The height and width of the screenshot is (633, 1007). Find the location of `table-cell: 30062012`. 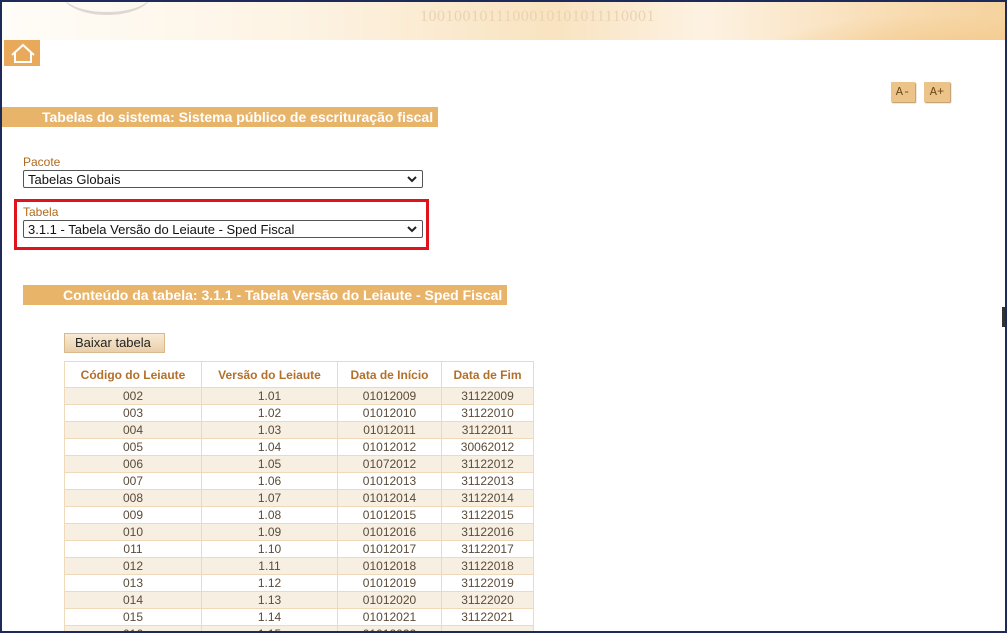

table-cell: 30062012 is located at coordinates (487, 447).